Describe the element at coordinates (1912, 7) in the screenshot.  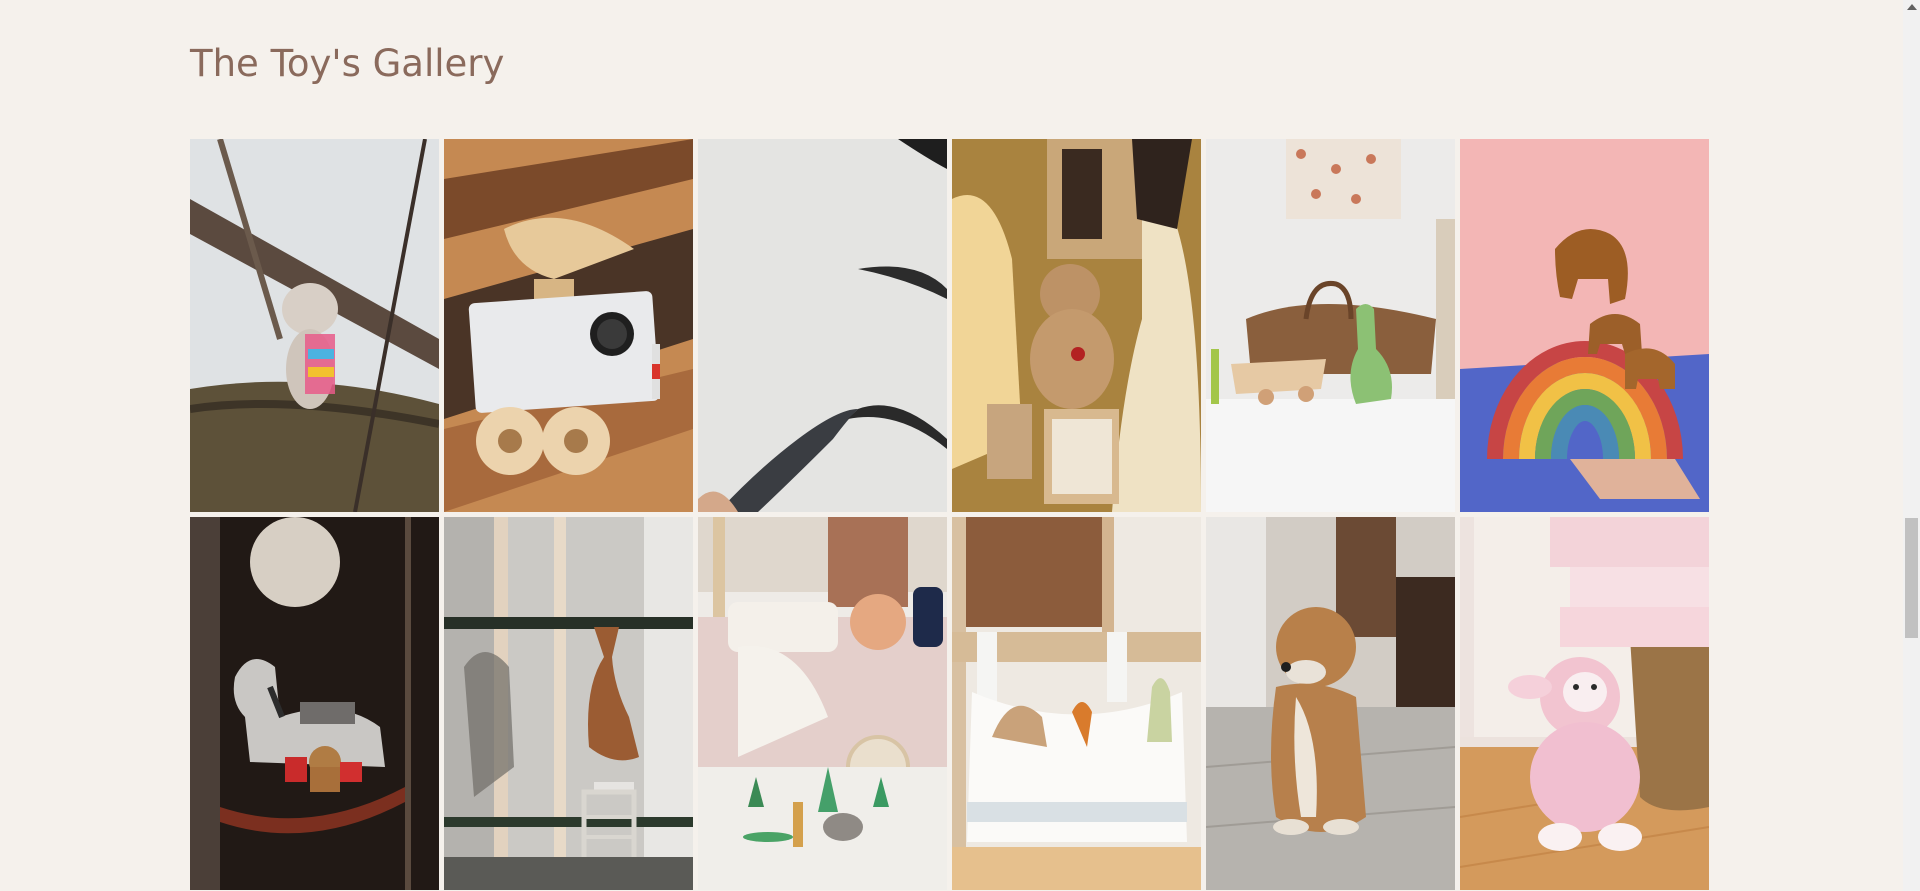
I see `scroll-up-icon` at that location.